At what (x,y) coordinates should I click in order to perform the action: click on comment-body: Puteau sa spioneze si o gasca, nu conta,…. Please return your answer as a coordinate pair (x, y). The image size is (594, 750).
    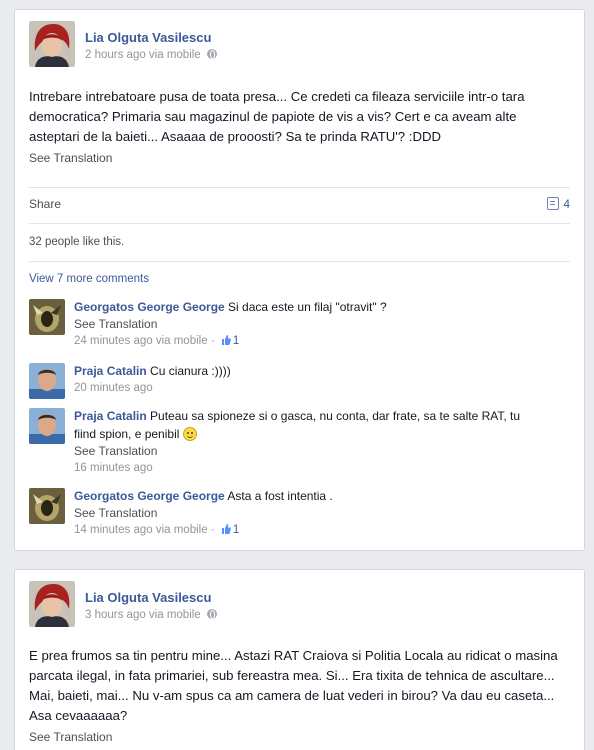
    Looking at the image, I should click on (335, 416).